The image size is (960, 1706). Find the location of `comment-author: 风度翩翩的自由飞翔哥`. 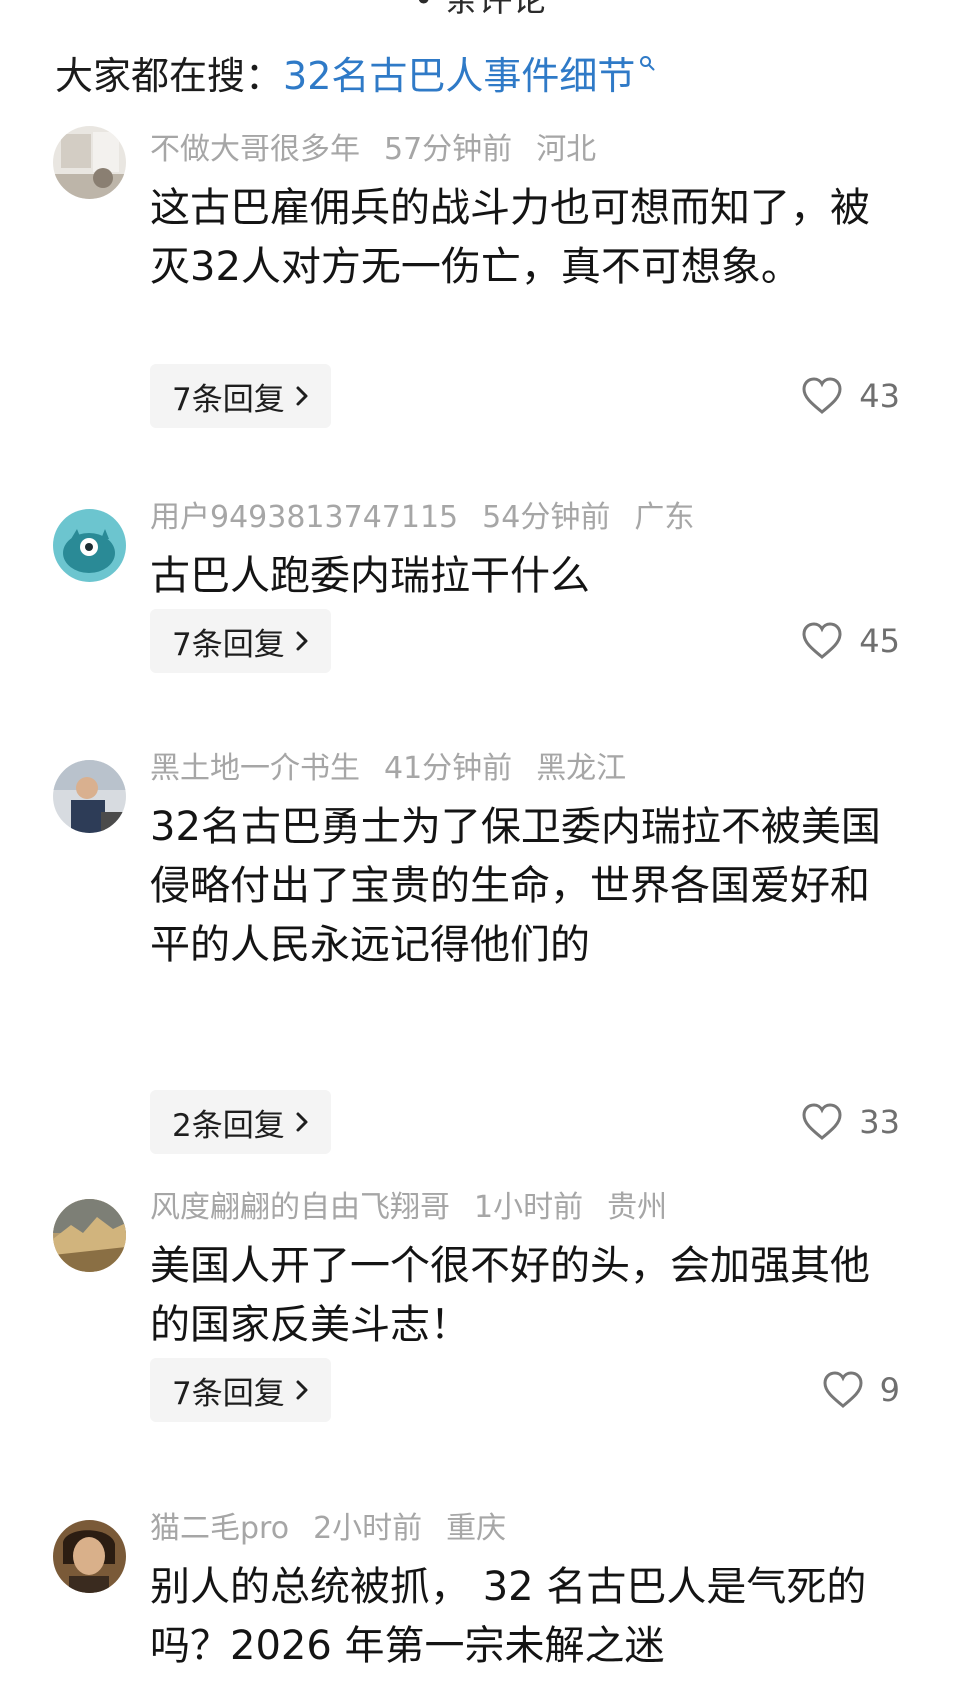

comment-author: 风度翩翩的自由飞翔哥 is located at coordinates (300, 1204).